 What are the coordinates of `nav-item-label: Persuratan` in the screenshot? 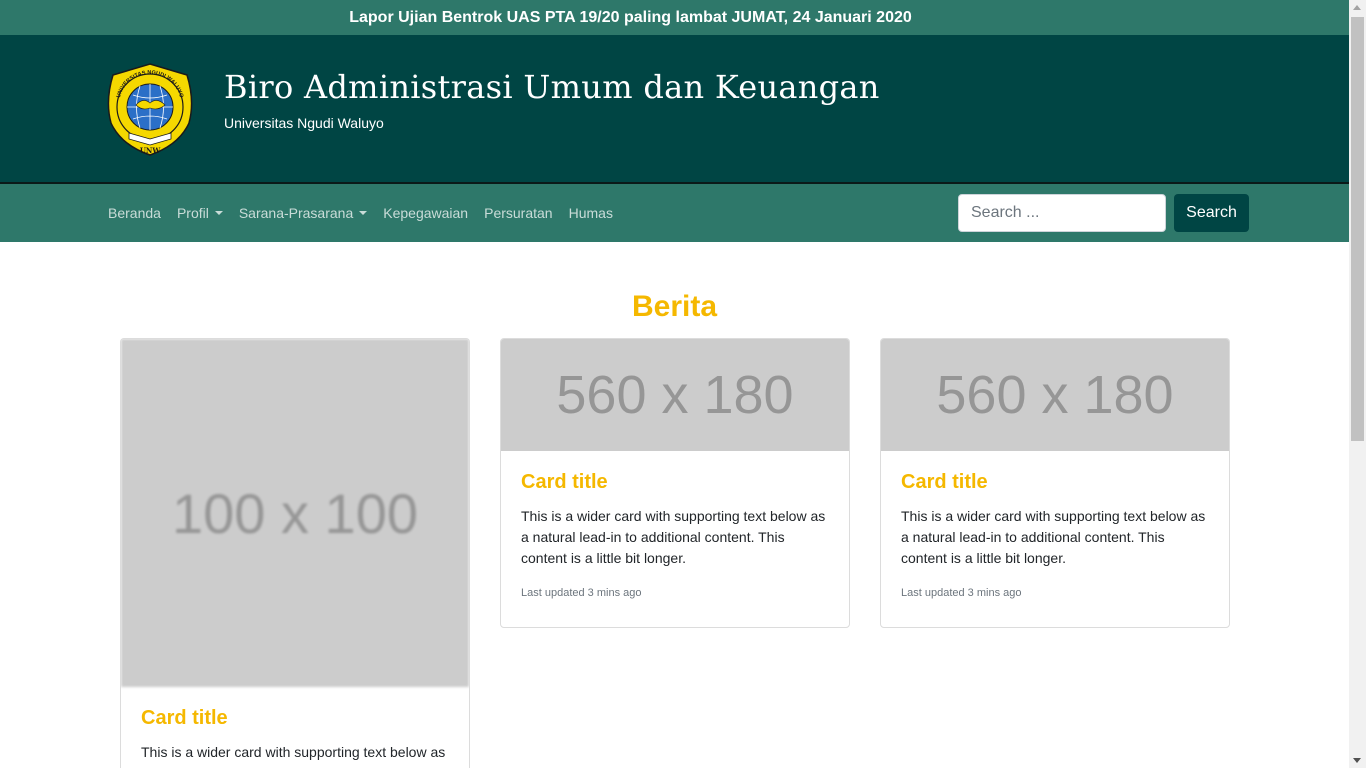 It's located at (518, 213).